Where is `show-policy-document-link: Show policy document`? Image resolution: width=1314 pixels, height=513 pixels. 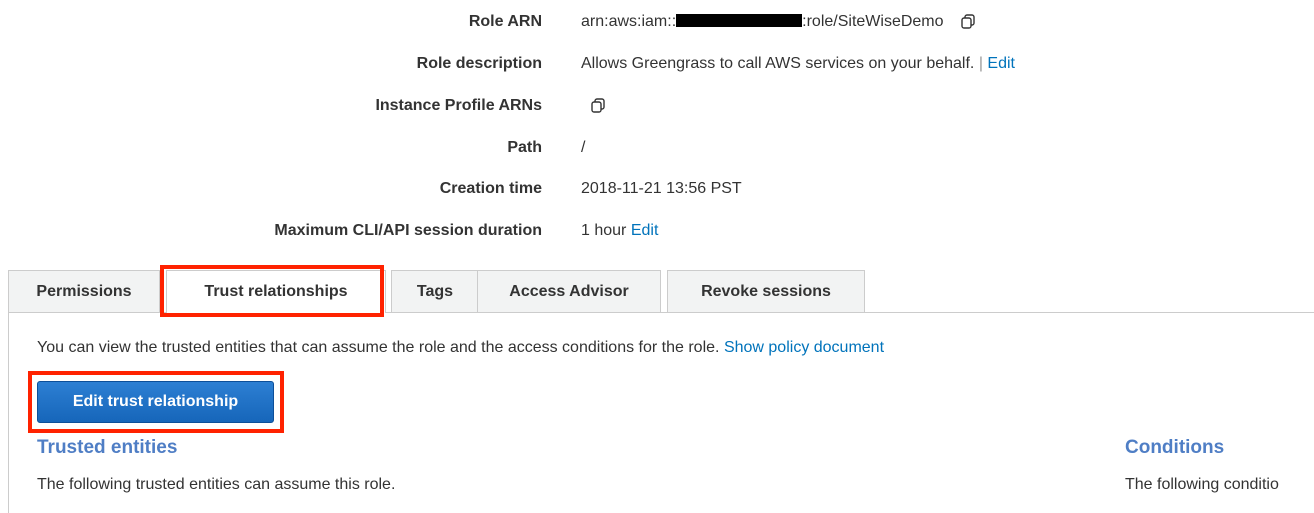
show-policy-document-link: Show policy document is located at coordinates (804, 347).